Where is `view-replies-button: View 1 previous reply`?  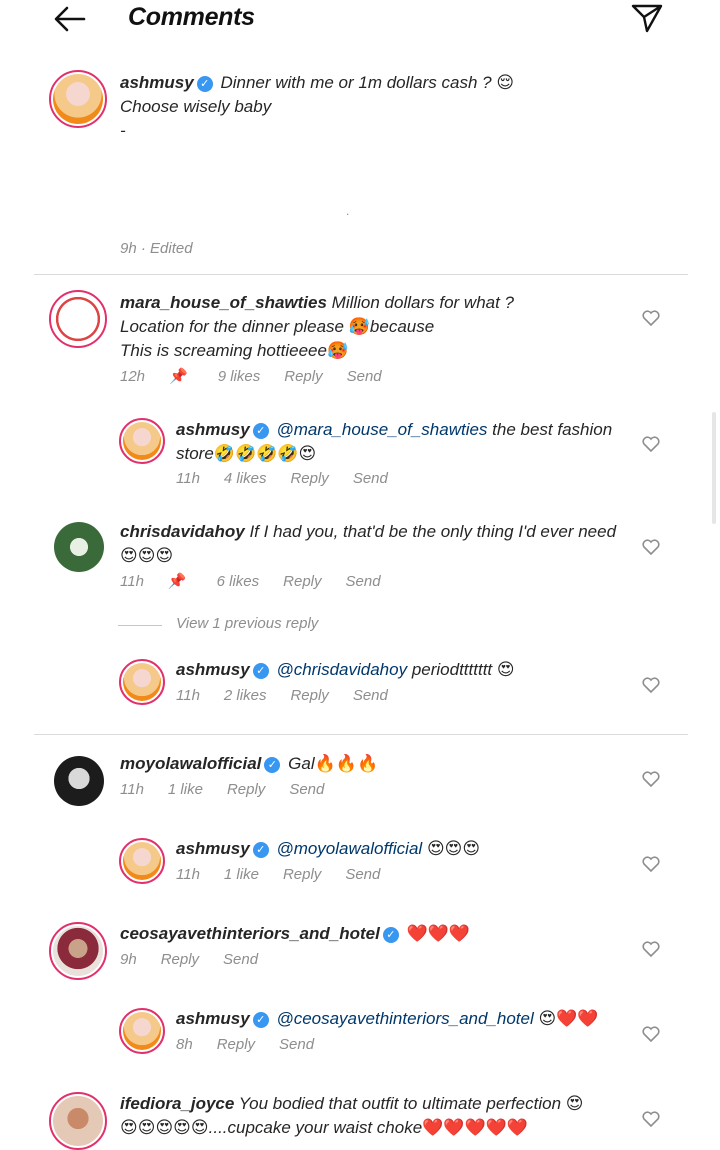
view-replies-button: View 1 previous reply is located at coordinates (247, 623).